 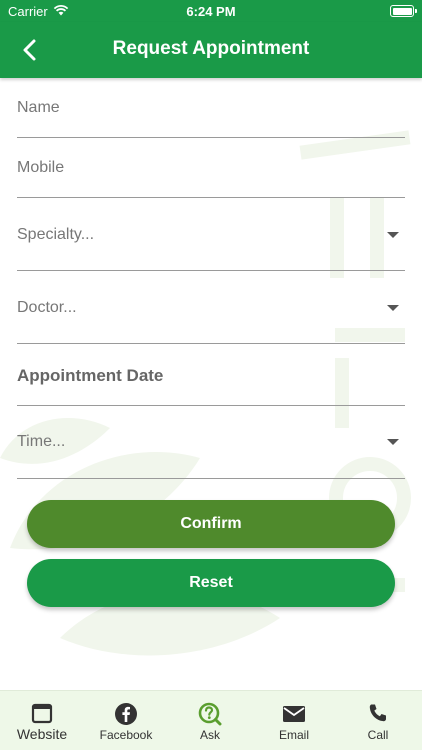 I want to click on appointment-date-label: Appointment Date, so click(x=90, y=375).